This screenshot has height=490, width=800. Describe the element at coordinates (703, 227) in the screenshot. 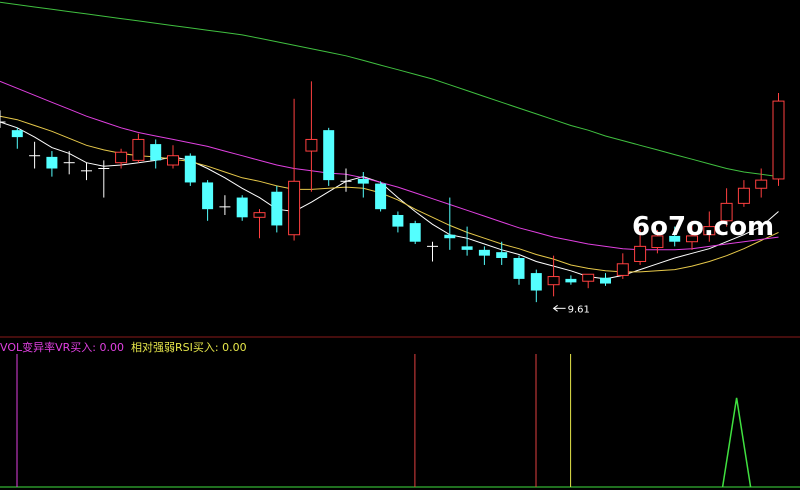

I see `watermark-logo: 6o7o.com` at that location.